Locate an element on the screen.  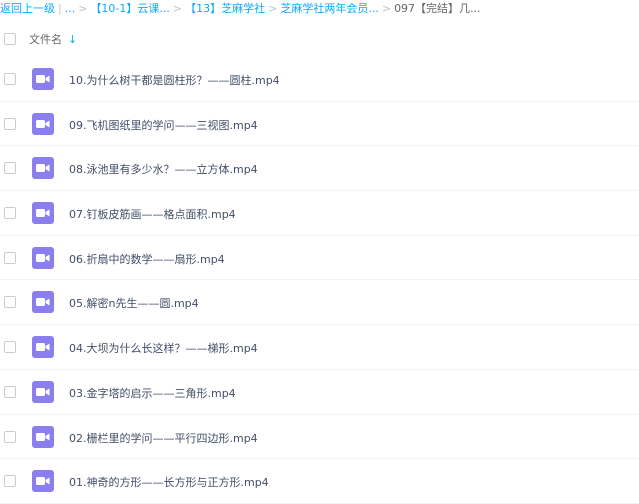
column-filename: 文件名 ↓ is located at coordinates (53, 39).